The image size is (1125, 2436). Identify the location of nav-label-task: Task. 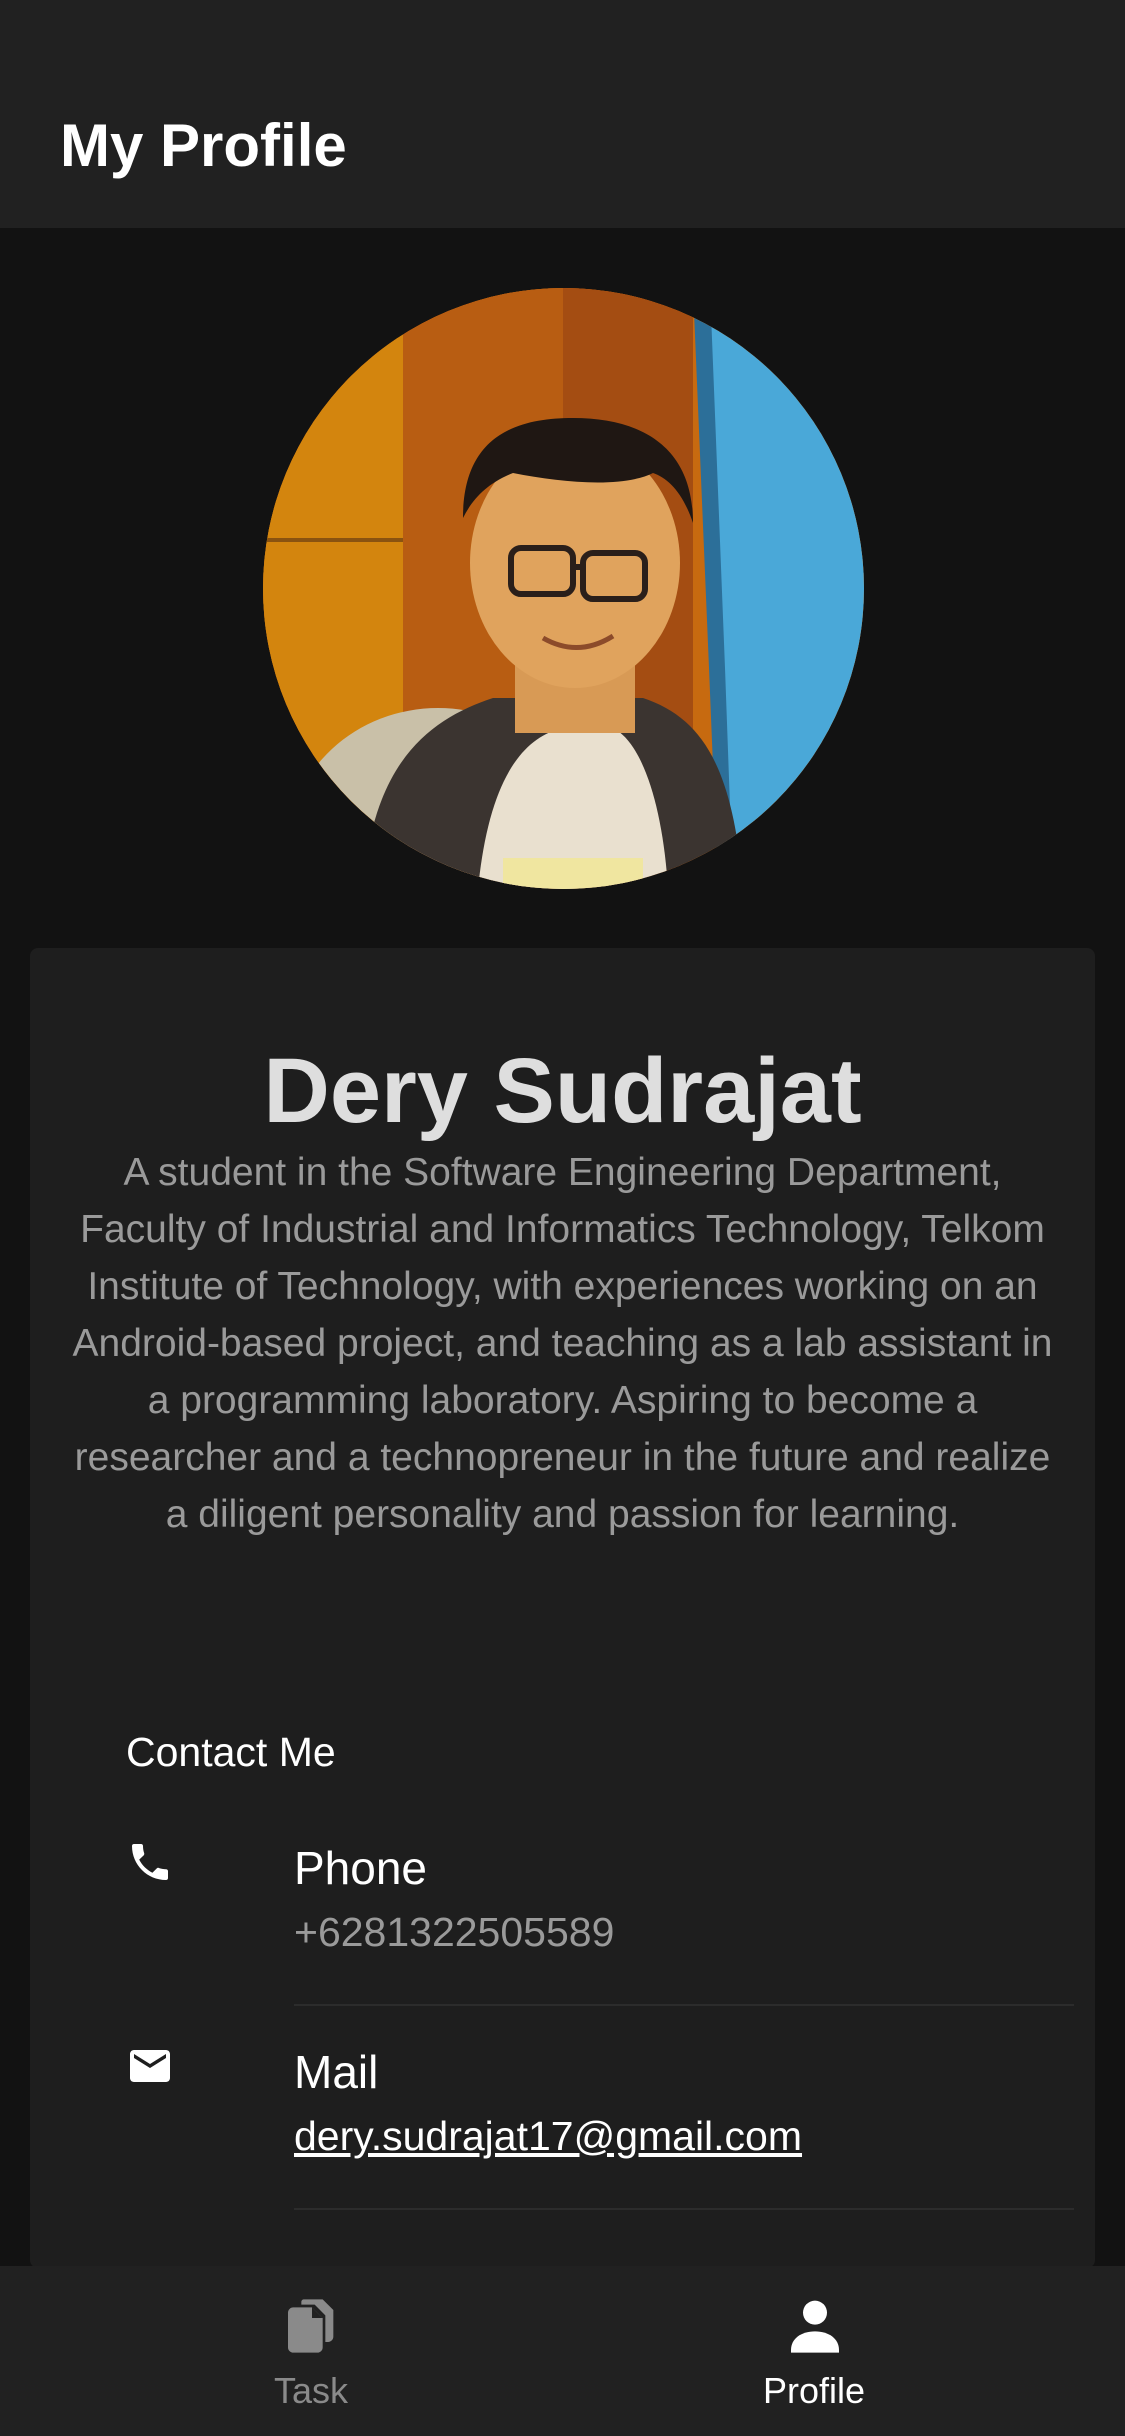
(311, 2390).